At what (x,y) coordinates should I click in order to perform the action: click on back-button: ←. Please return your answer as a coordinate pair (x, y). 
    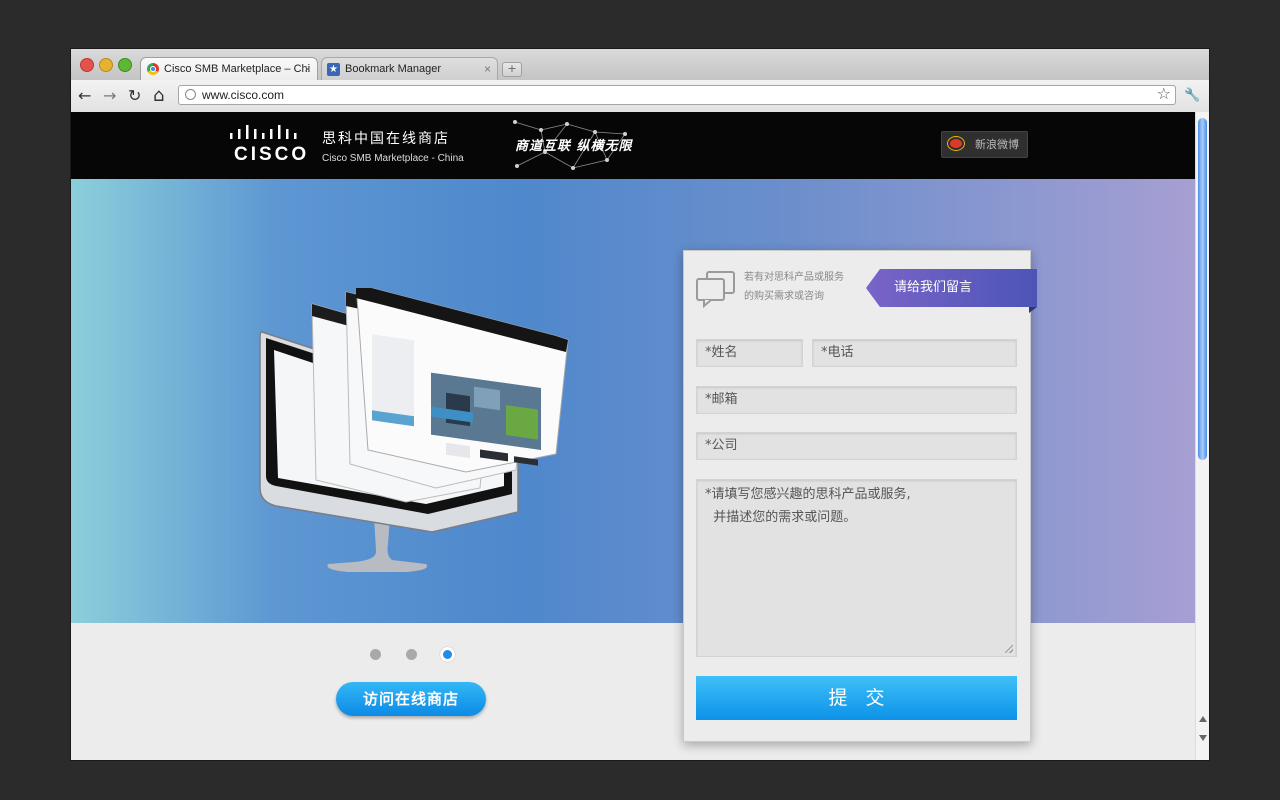
    Looking at the image, I should click on (84, 96).